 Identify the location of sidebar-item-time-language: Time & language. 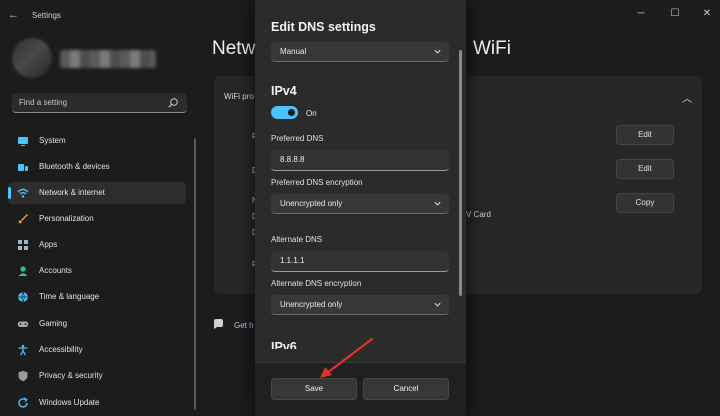
(97, 297).